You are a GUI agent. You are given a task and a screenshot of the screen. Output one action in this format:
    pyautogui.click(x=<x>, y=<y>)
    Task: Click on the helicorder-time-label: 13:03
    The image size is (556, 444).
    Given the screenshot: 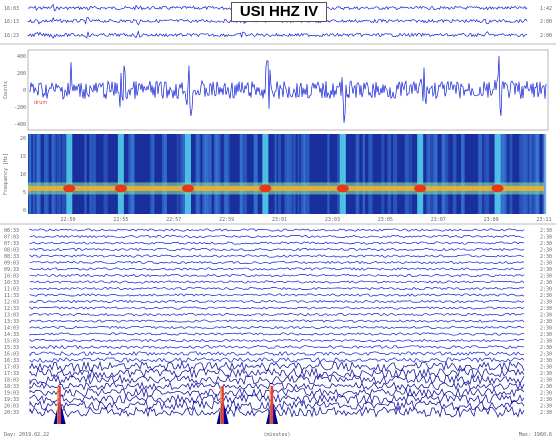 What is the action you would take?
    pyautogui.click(x=11, y=316)
    